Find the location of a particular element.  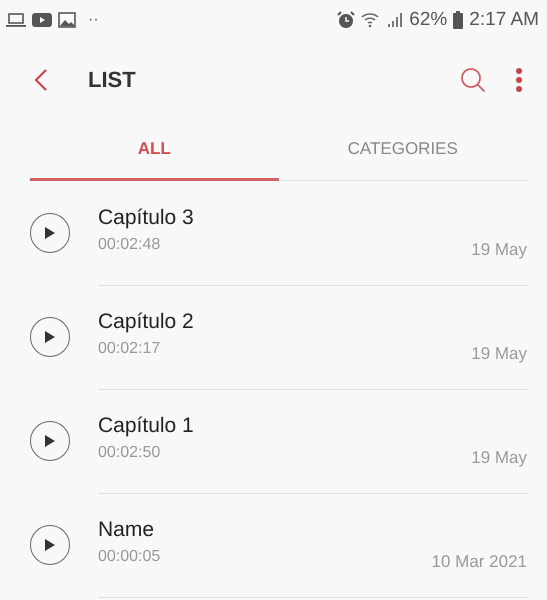

recording-name: Capítulo 1 is located at coordinates (146, 426).